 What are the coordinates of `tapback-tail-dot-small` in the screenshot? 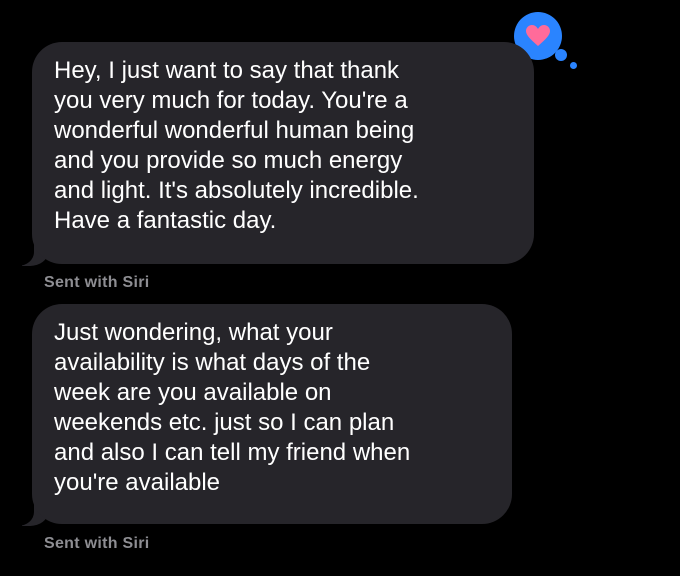 It's located at (573, 65).